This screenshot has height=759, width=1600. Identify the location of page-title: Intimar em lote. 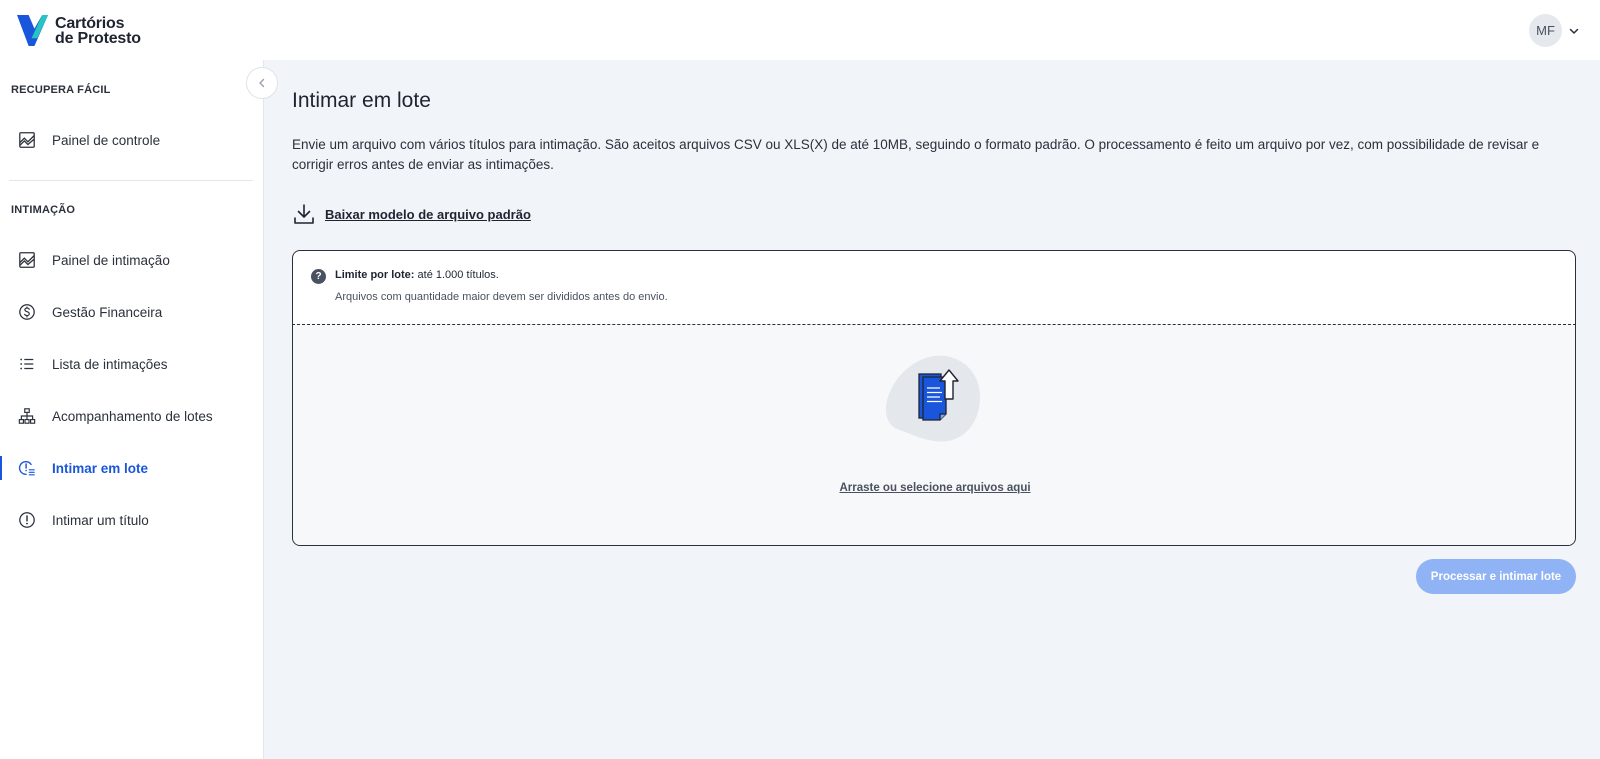
(361, 100).